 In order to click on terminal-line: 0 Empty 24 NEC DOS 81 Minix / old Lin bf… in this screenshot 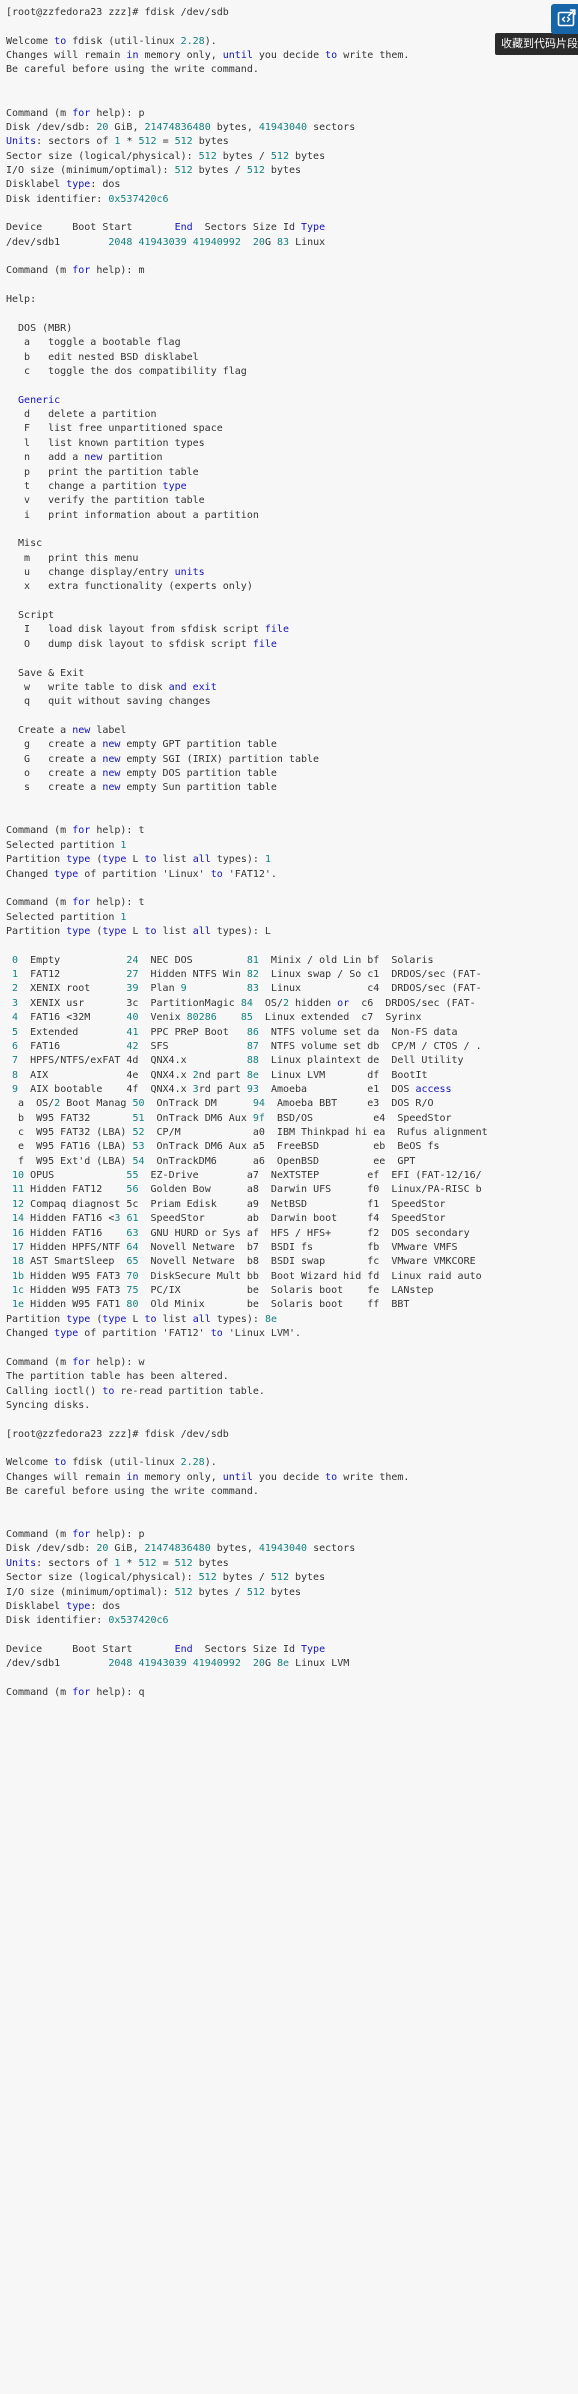, I will do `click(220, 960)`.